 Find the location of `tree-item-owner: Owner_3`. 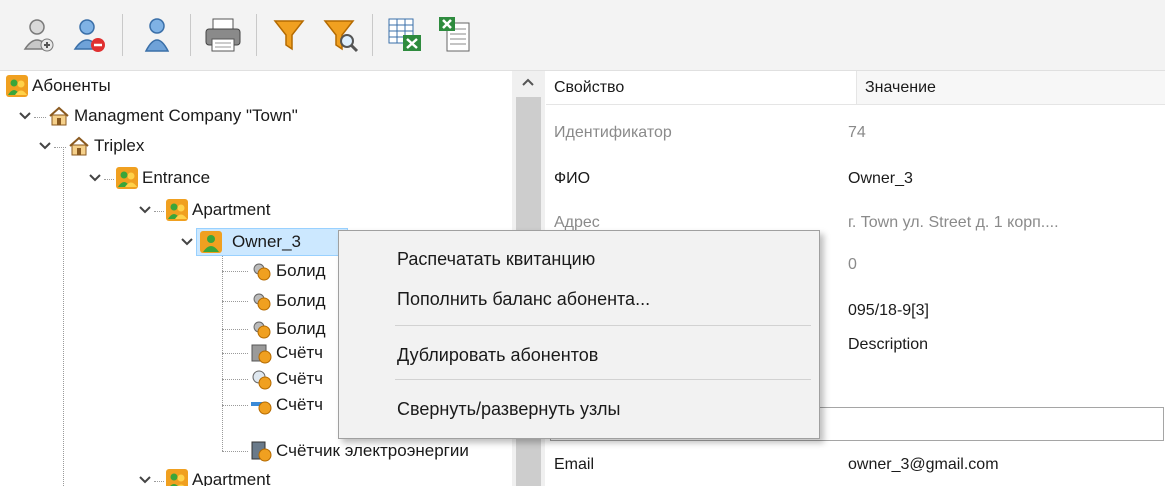

tree-item-owner: Owner_3 is located at coordinates (250, 242).